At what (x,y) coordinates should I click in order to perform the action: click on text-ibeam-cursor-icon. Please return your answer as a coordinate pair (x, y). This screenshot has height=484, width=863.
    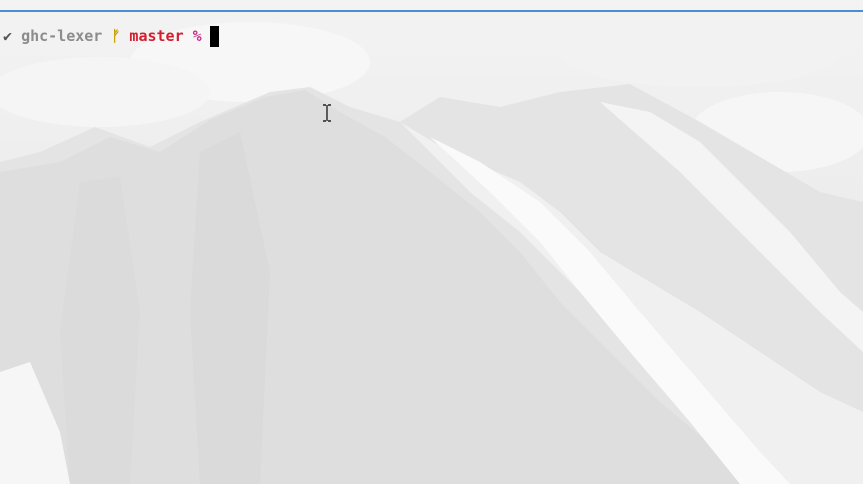
    Looking at the image, I should click on (327, 113).